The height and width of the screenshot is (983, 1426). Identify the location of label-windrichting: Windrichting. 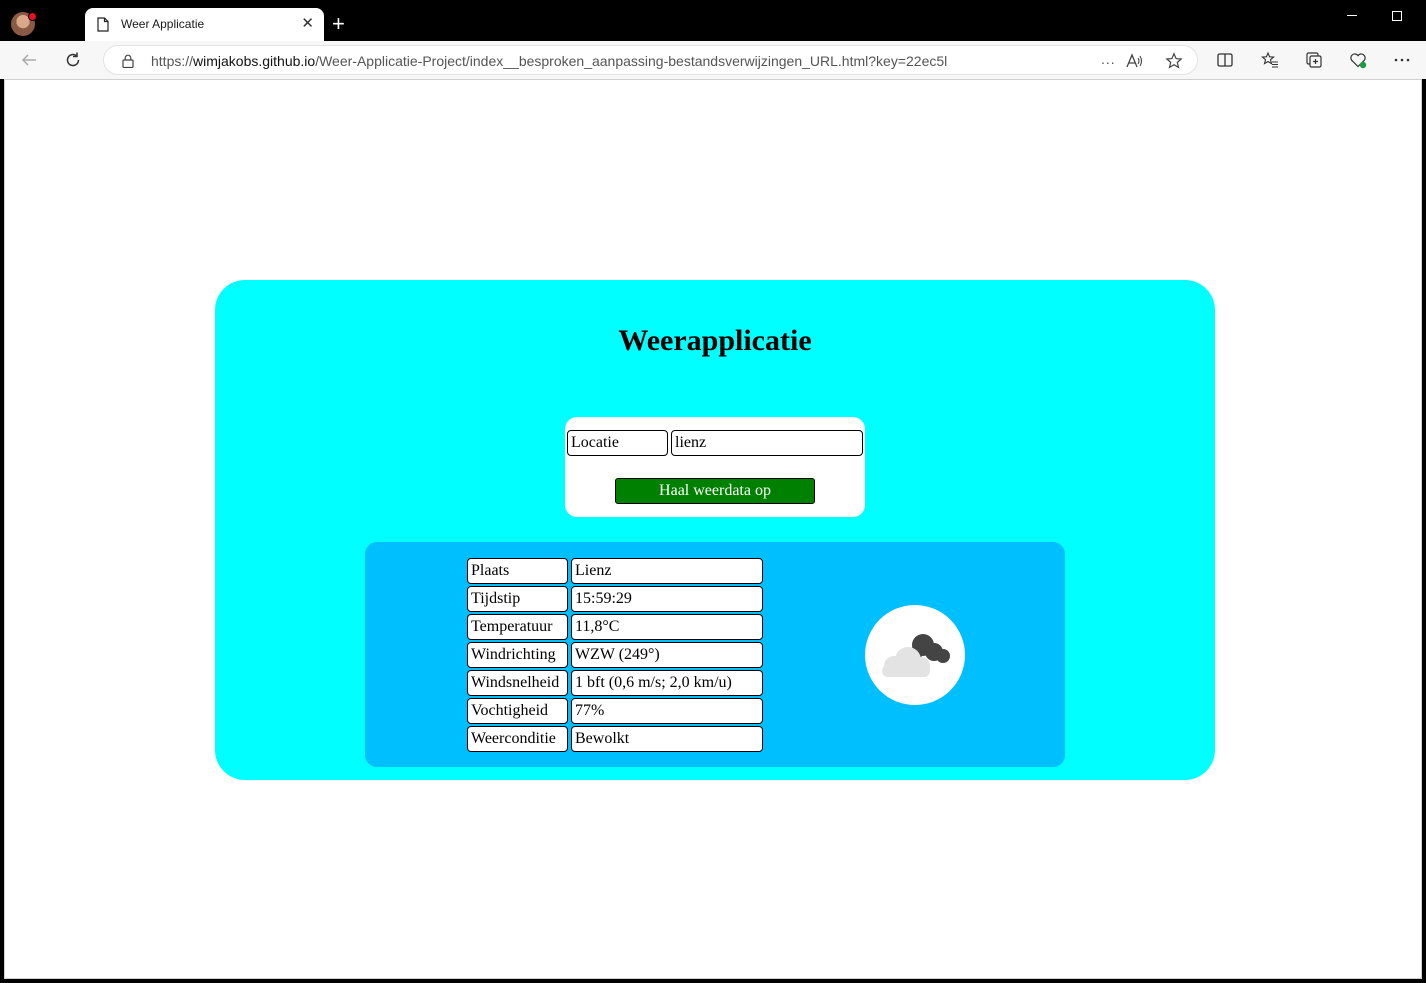
(517, 655).